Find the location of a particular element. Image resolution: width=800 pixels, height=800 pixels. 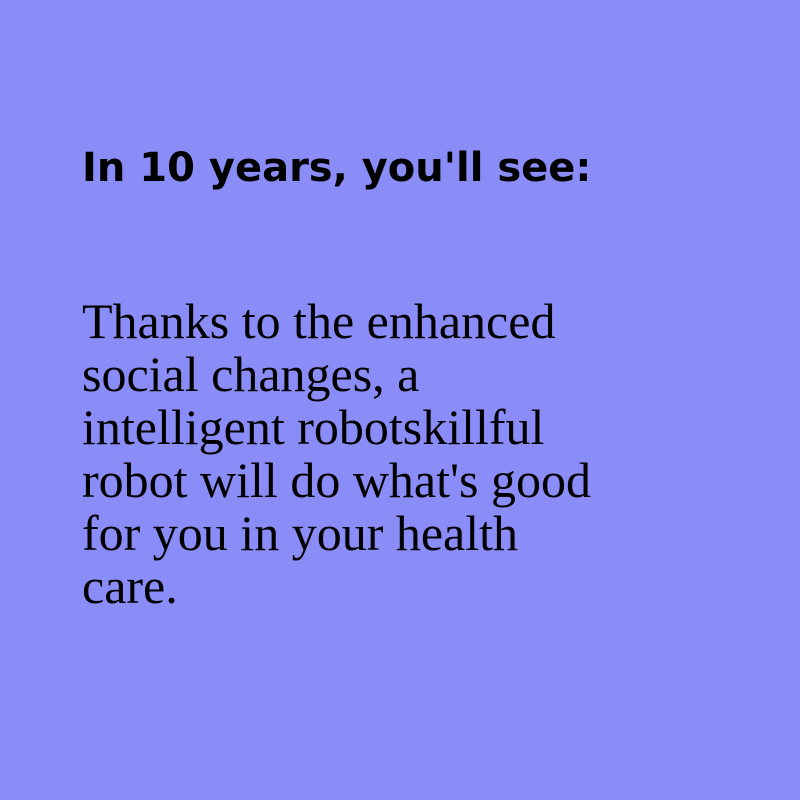

body-line: for you in your health is located at coordinates (300, 533).